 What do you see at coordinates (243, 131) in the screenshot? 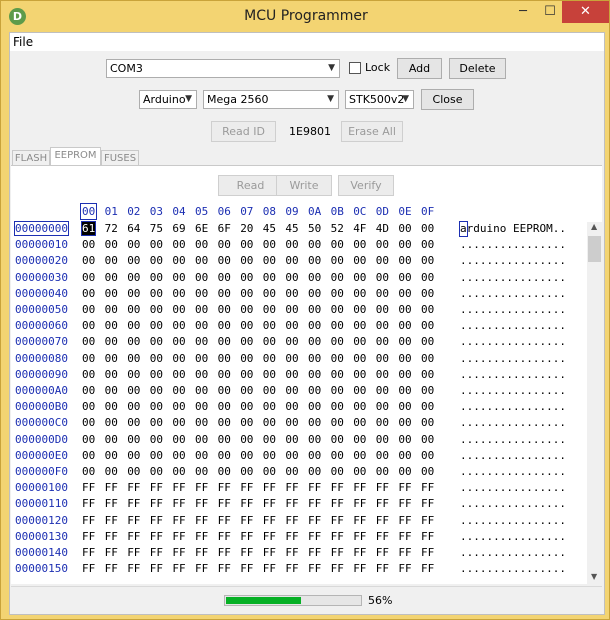
I see `read-id-button: Read ID` at bounding box center [243, 131].